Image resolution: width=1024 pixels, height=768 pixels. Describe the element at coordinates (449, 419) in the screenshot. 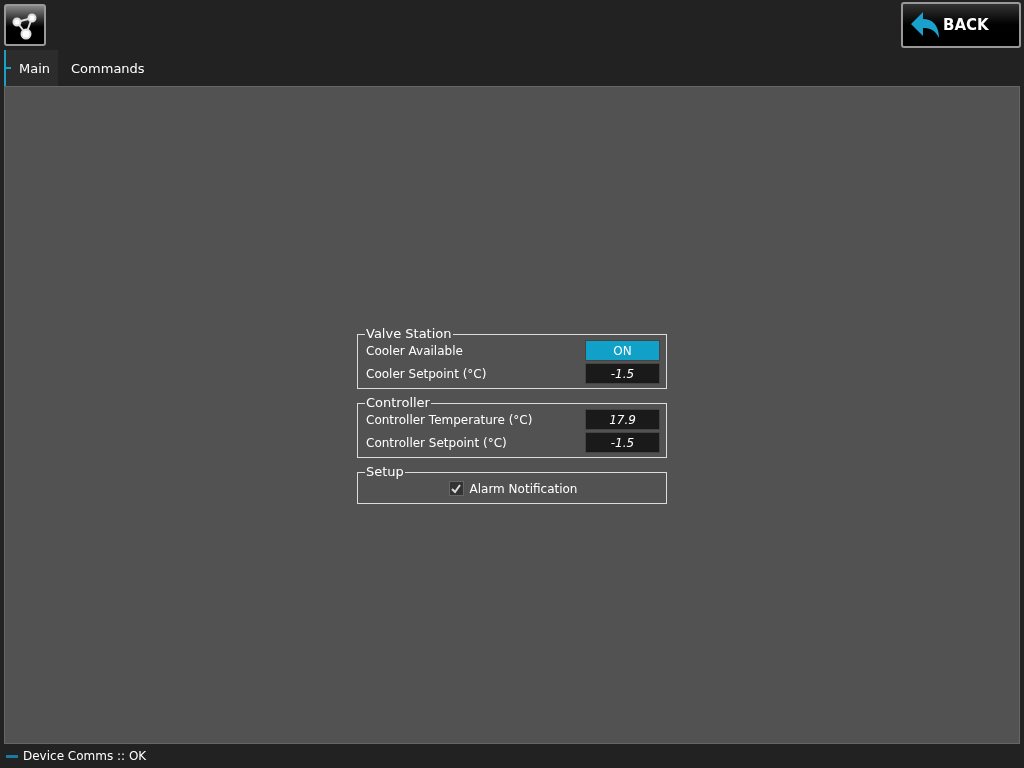

I see `field-label: Controller Temperature (°C)` at that location.